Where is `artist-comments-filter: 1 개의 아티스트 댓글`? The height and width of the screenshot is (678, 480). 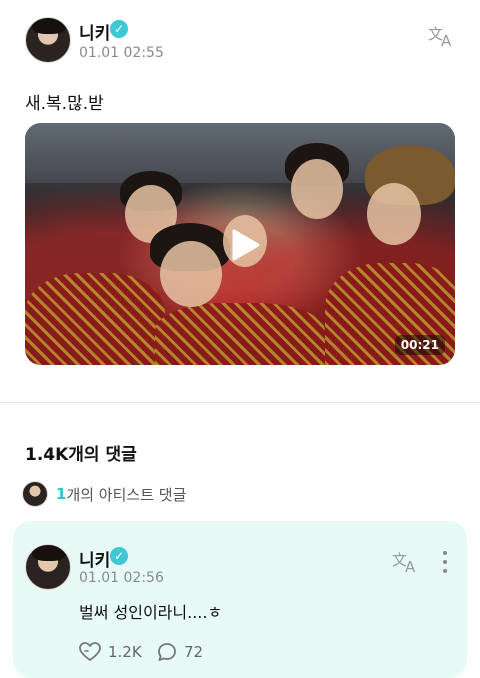 artist-comments-filter: 1 개의 아티스트 댓글 is located at coordinates (104, 494).